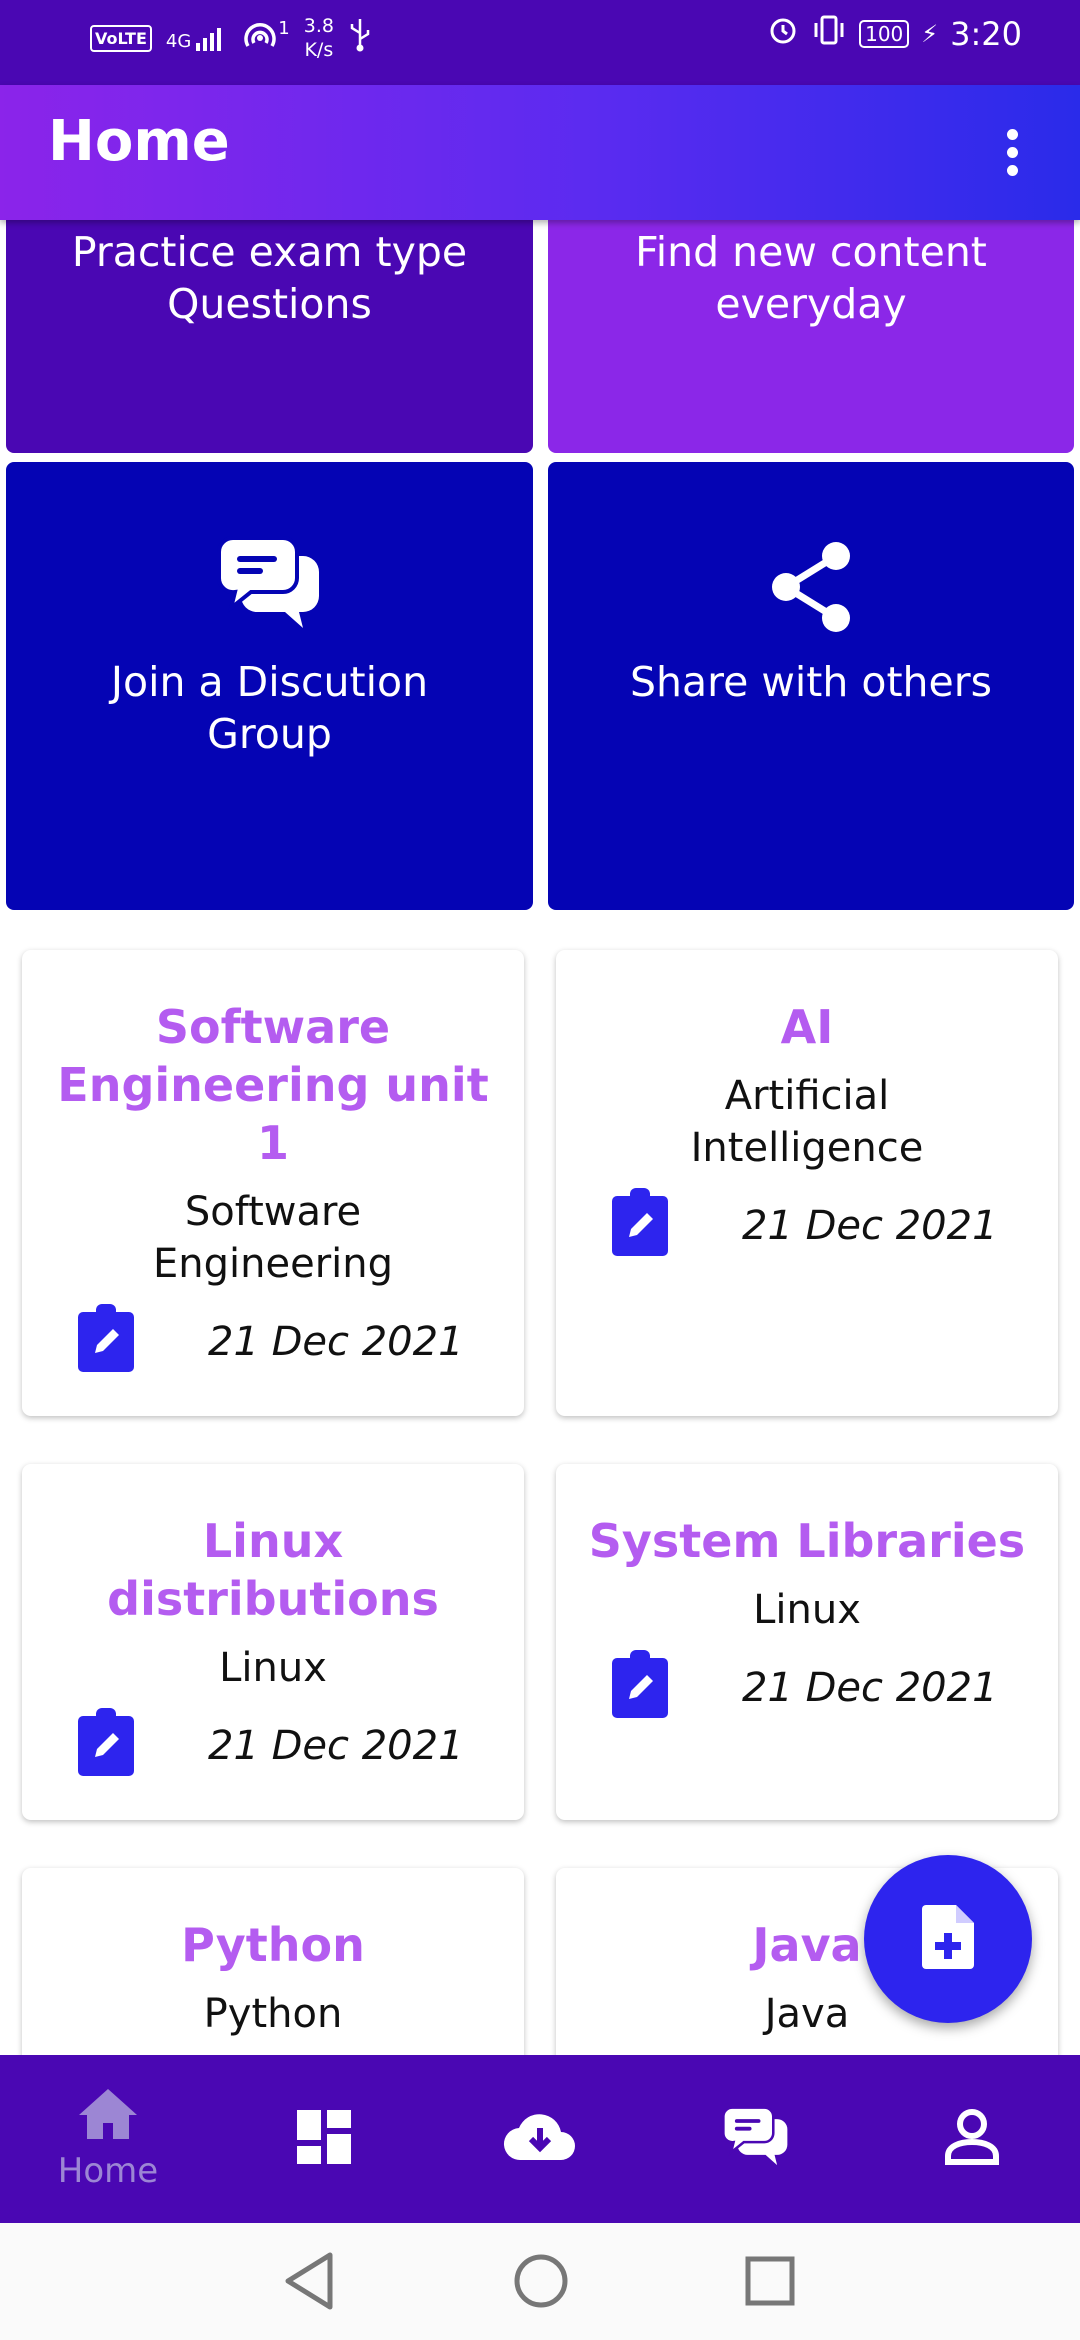 The width and height of the screenshot is (1080, 2340). What do you see at coordinates (273, 2014) in the screenshot?
I see `note-subject: Python` at bounding box center [273, 2014].